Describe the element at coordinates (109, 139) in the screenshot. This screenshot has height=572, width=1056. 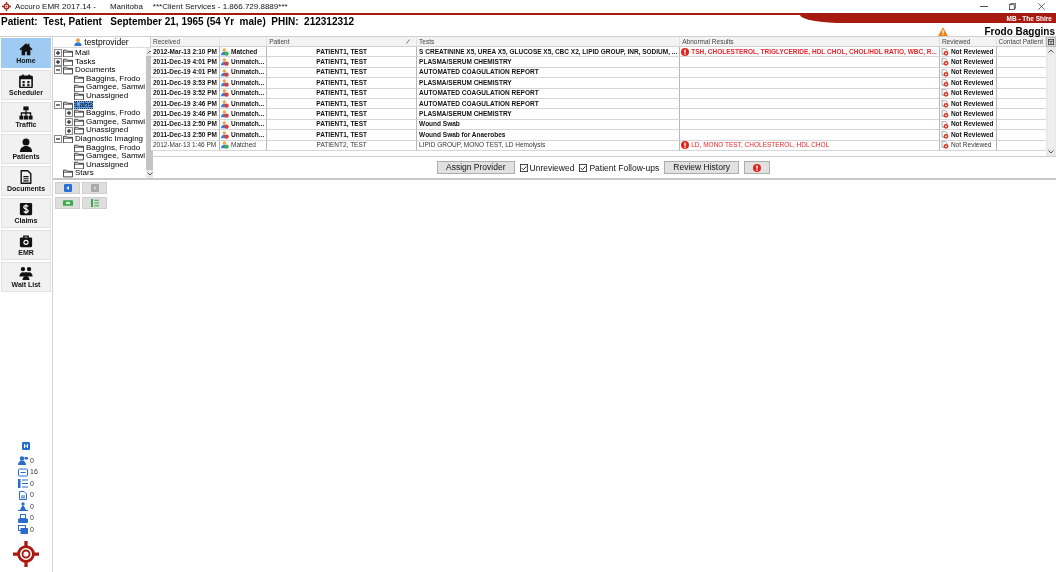
I see `tree-item: Diagnostic Imaging` at that location.